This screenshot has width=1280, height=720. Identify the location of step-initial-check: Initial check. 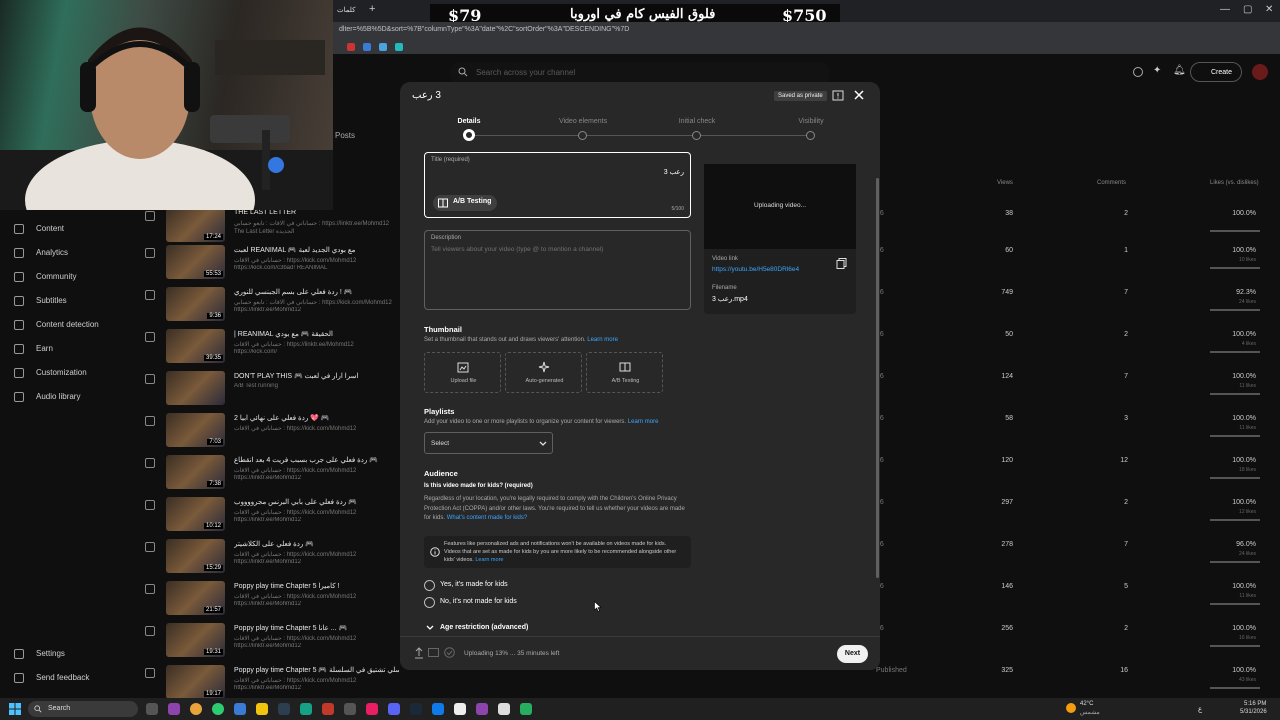
(697, 121).